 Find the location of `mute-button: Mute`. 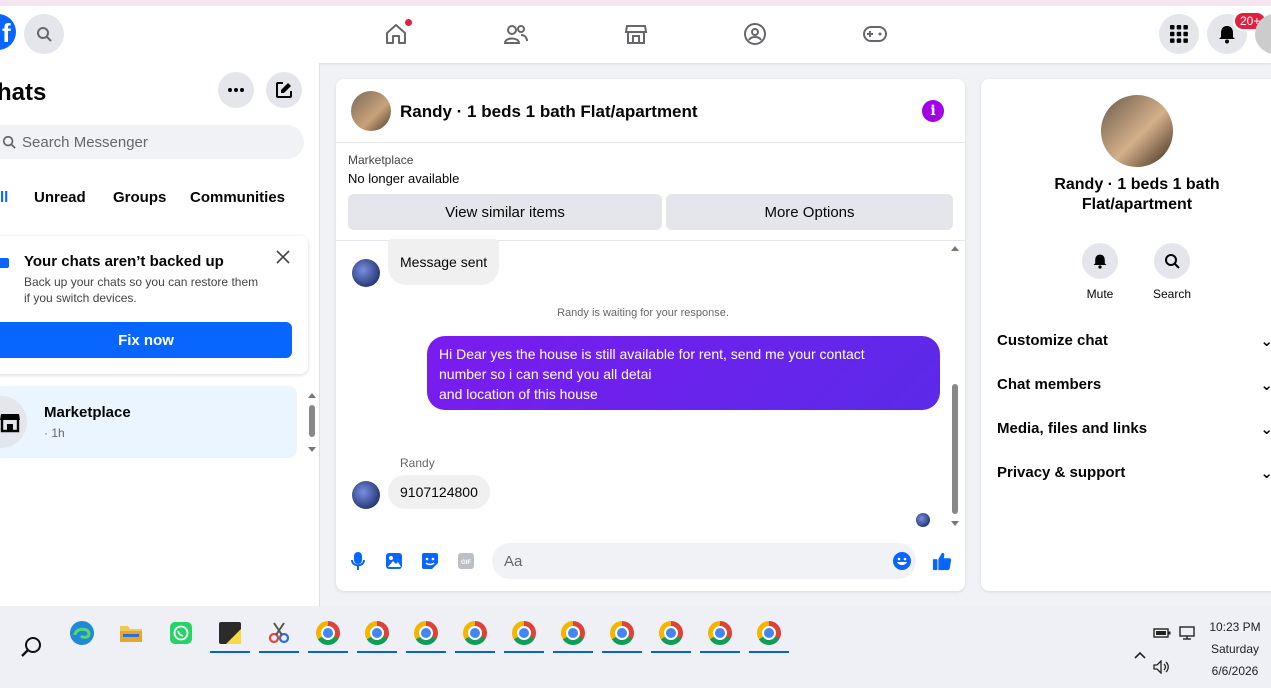

mute-button: Mute is located at coordinates (1100, 272).